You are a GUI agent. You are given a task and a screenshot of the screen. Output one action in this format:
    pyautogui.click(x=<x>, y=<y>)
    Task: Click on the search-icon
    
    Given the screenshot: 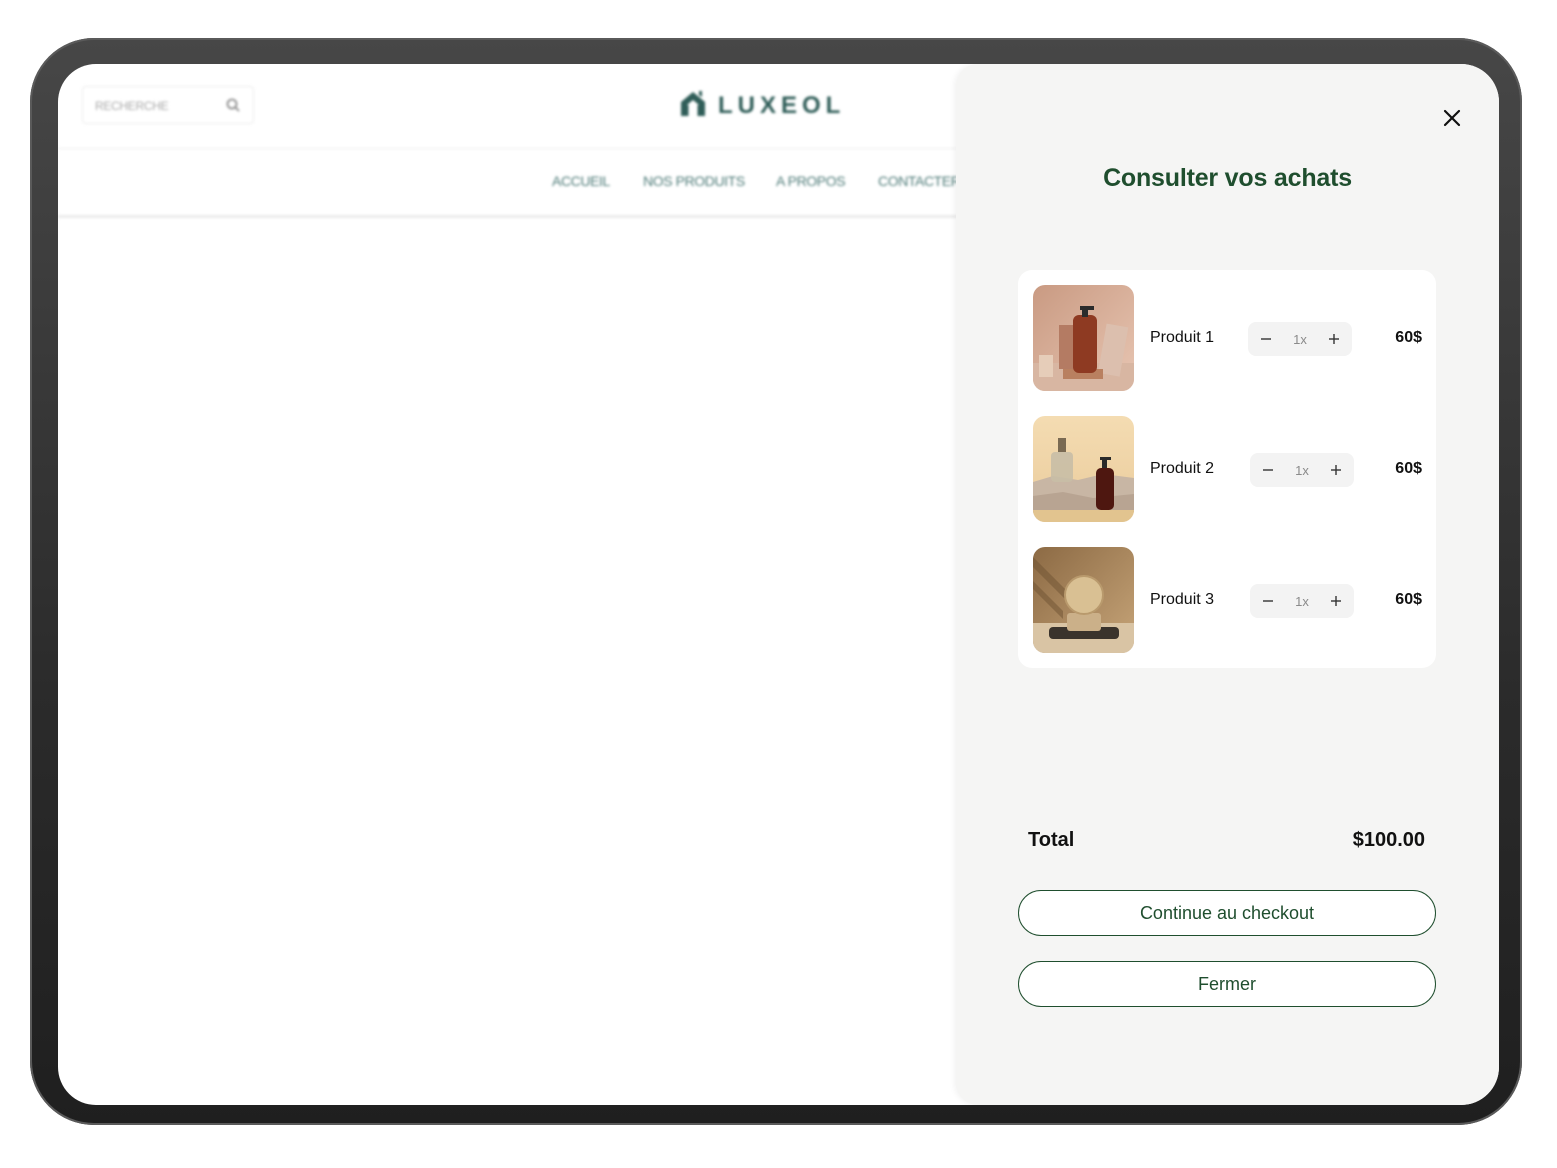 What is the action you would take?
    pyautogui.click(x=233, y=105)
    